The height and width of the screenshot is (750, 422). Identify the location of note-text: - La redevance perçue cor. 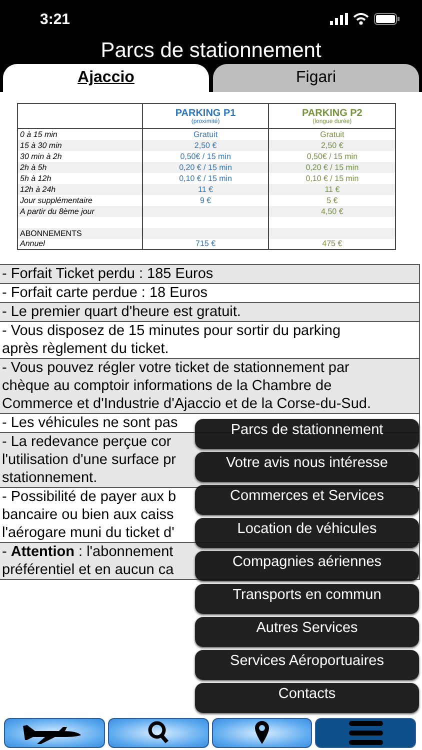
(87, 442).